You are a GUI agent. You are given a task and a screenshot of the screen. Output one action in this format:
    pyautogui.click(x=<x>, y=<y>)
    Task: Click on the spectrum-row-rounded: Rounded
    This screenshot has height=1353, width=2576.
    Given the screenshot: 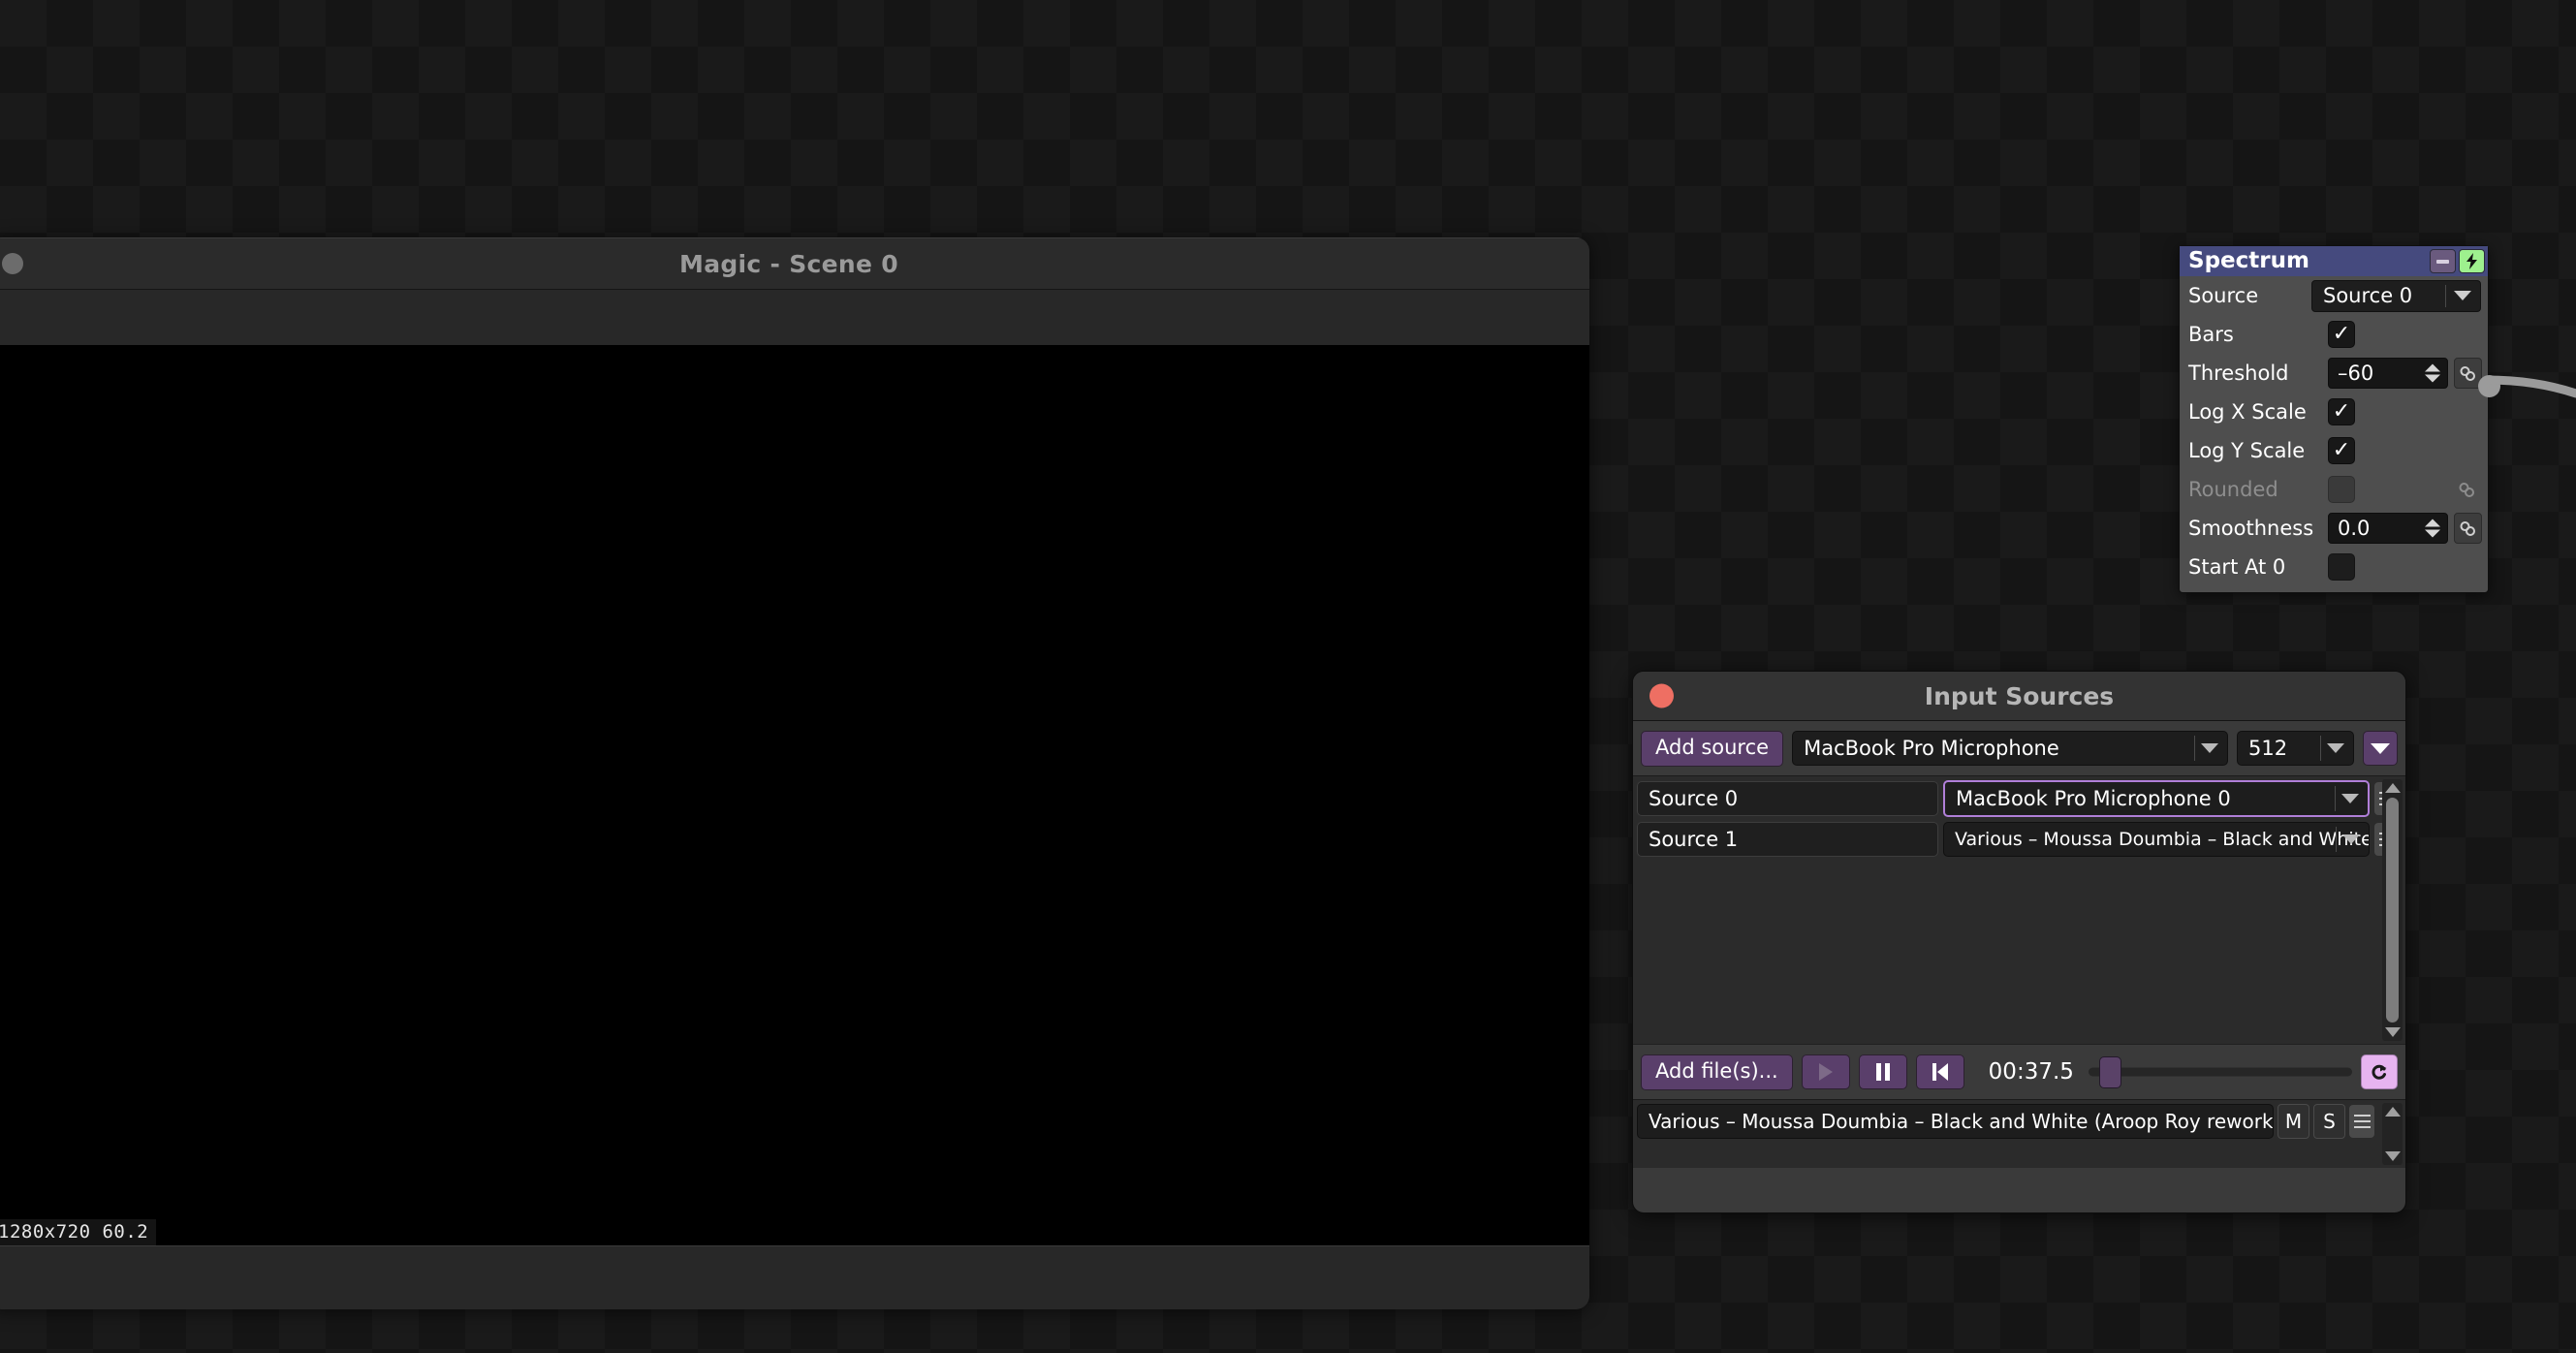 What is the action you would take?
    pyautogui.click(x=2334, y=489)
    